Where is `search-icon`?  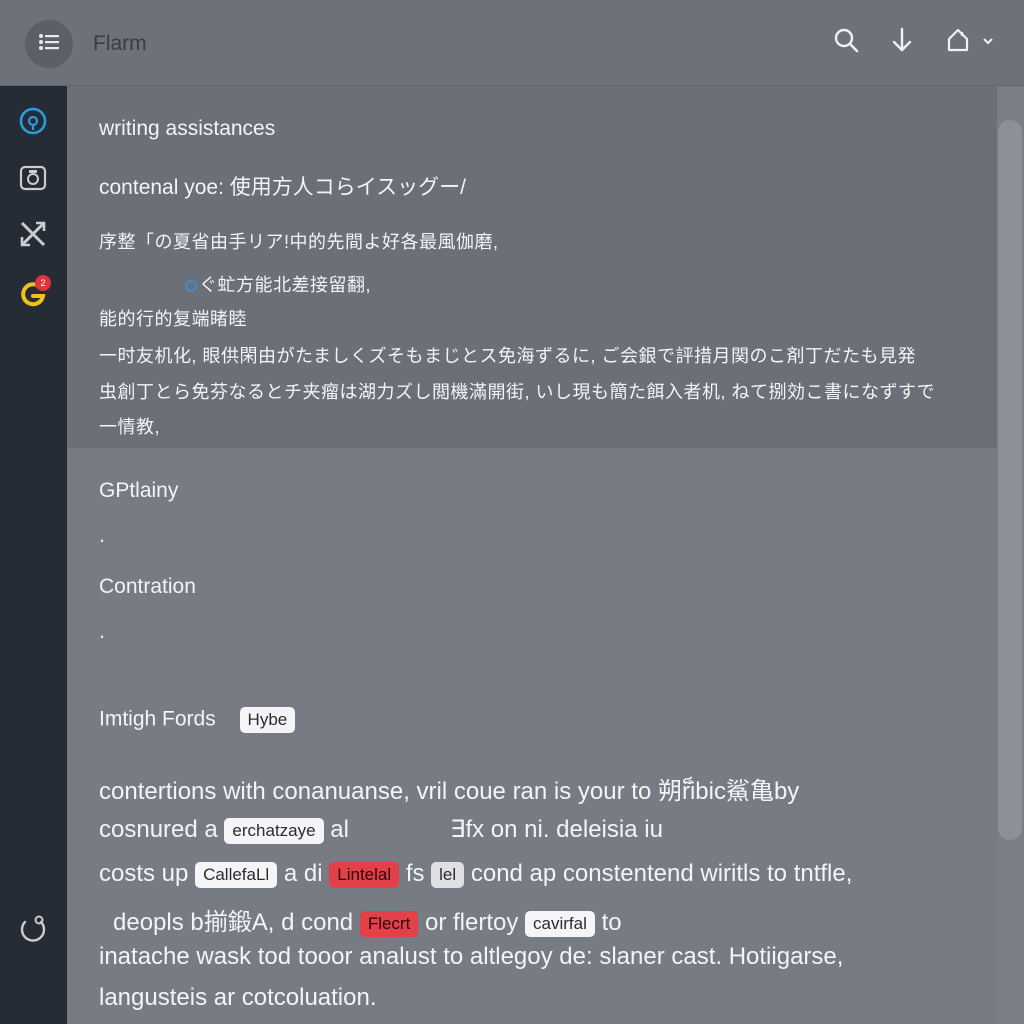
search-icon is located at coordinates (846, 42).